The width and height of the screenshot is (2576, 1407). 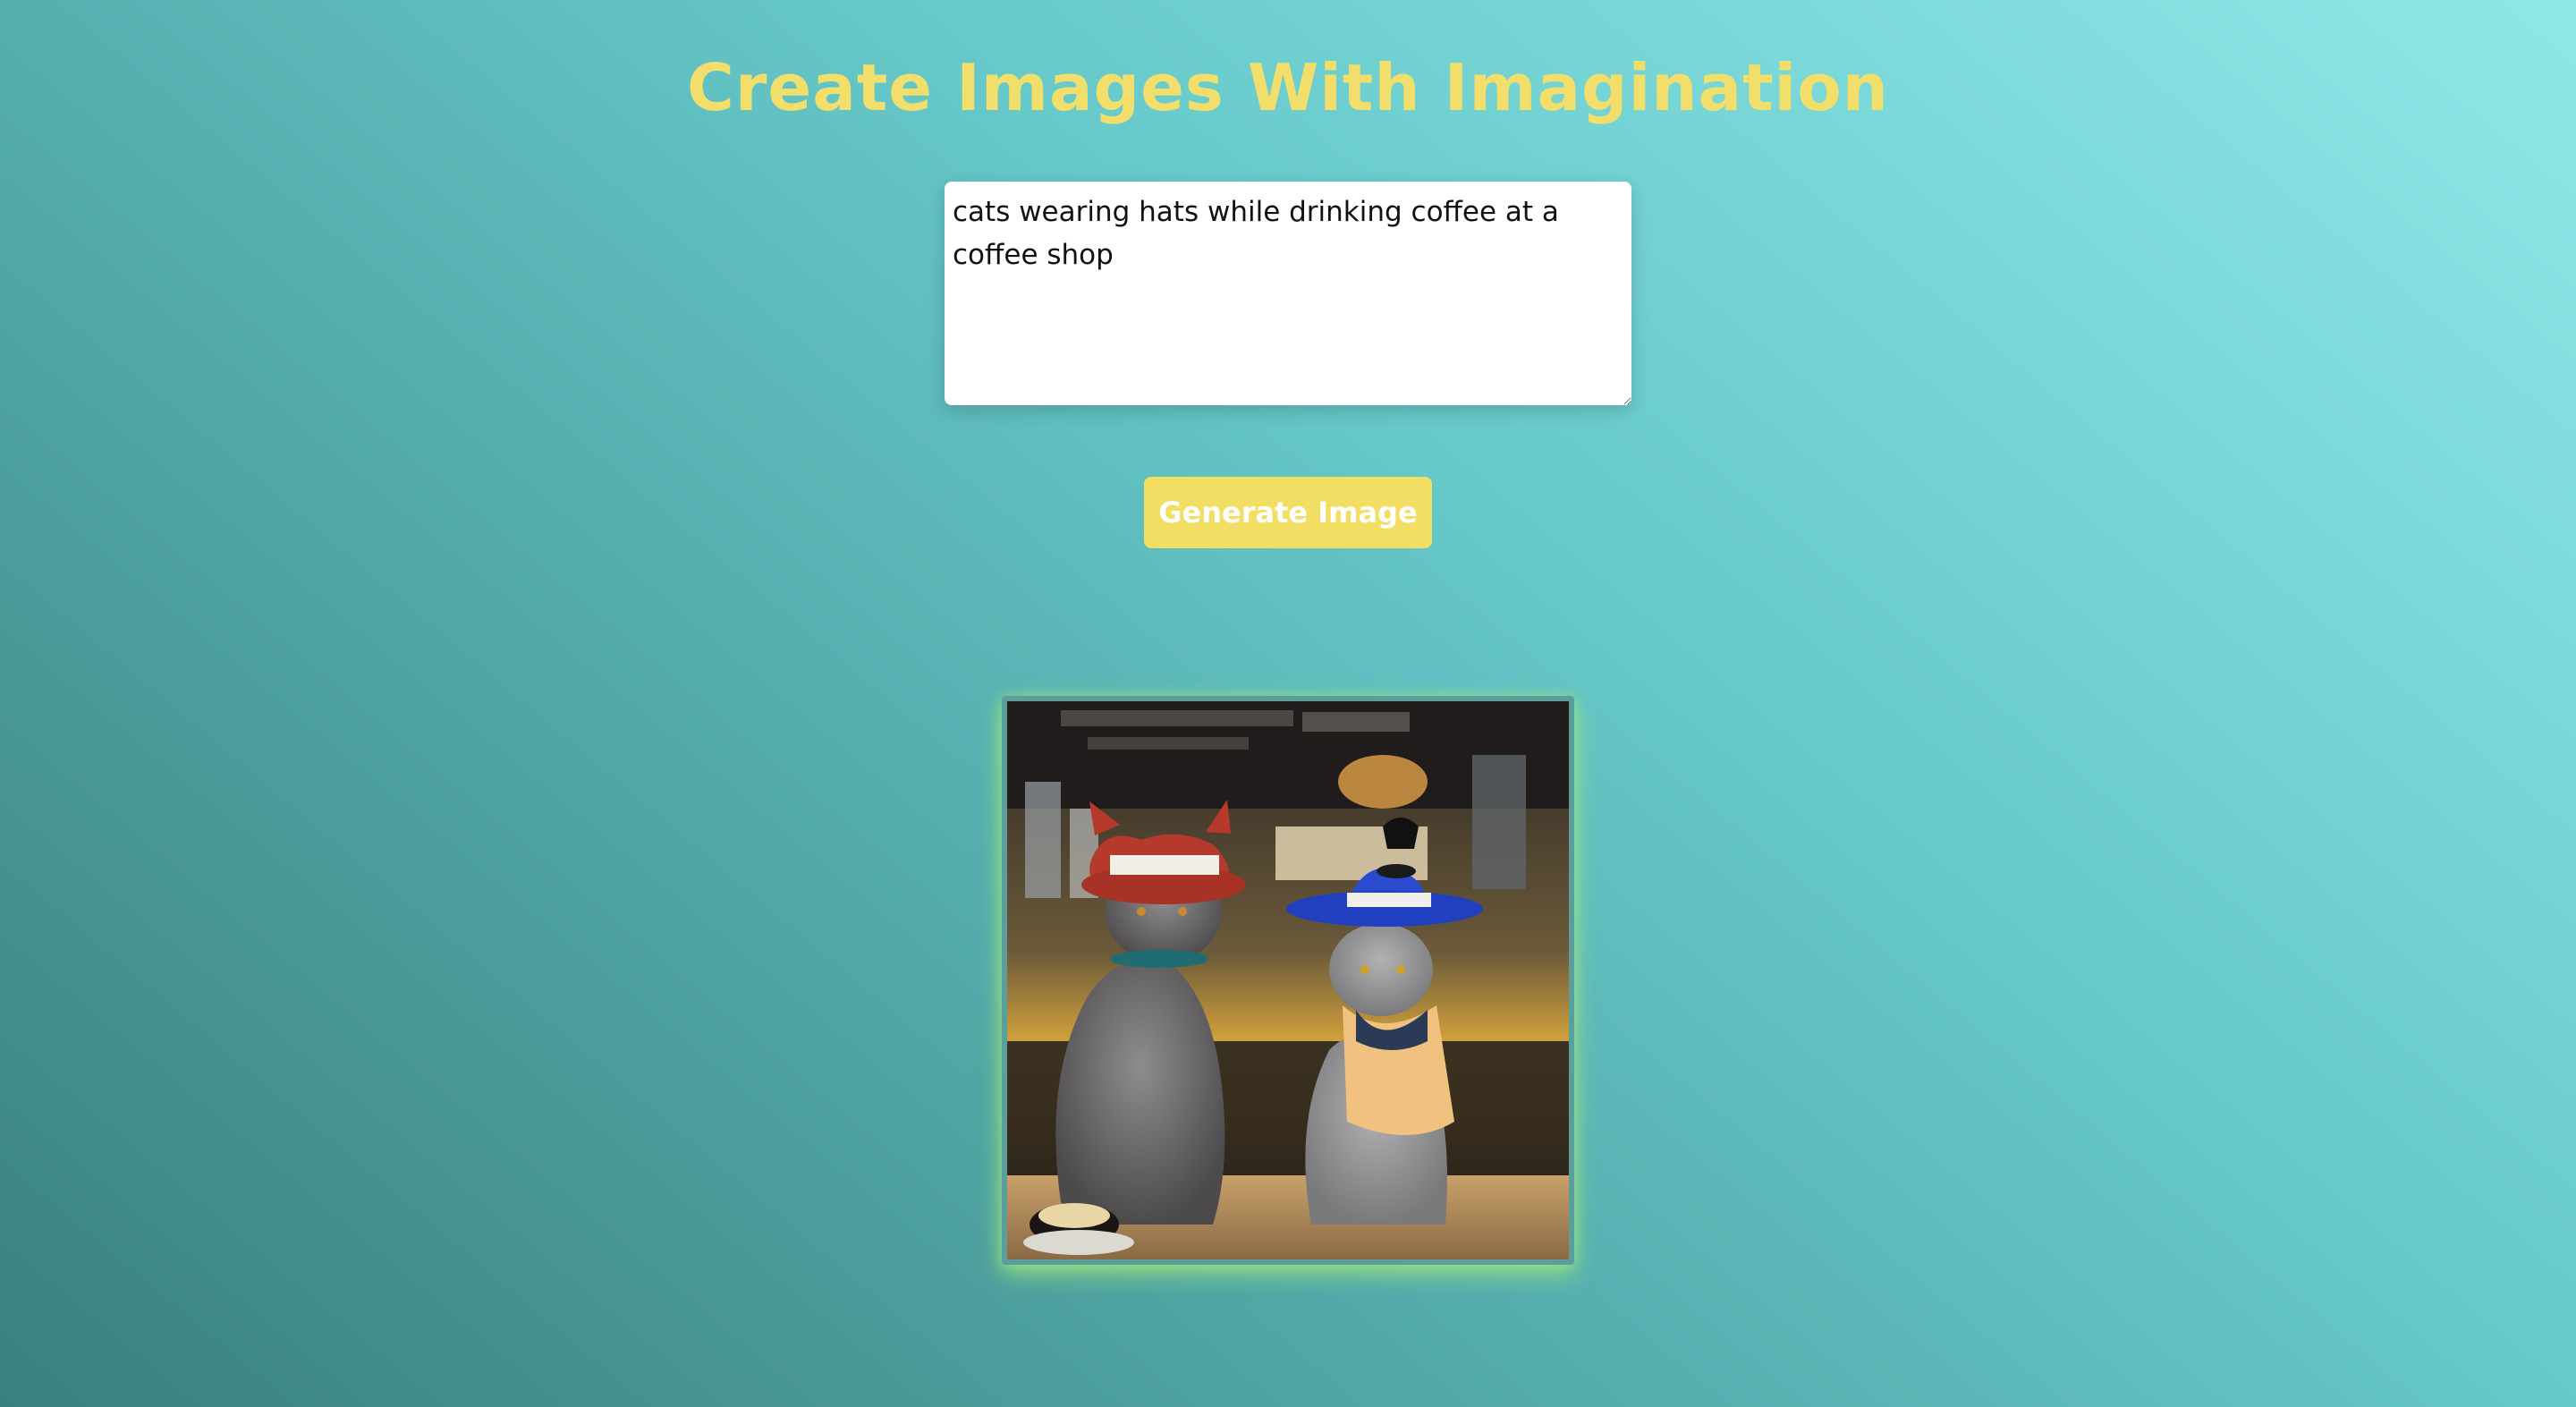 I want to click on generated-image-illustration, so click(x=1288, y=980).